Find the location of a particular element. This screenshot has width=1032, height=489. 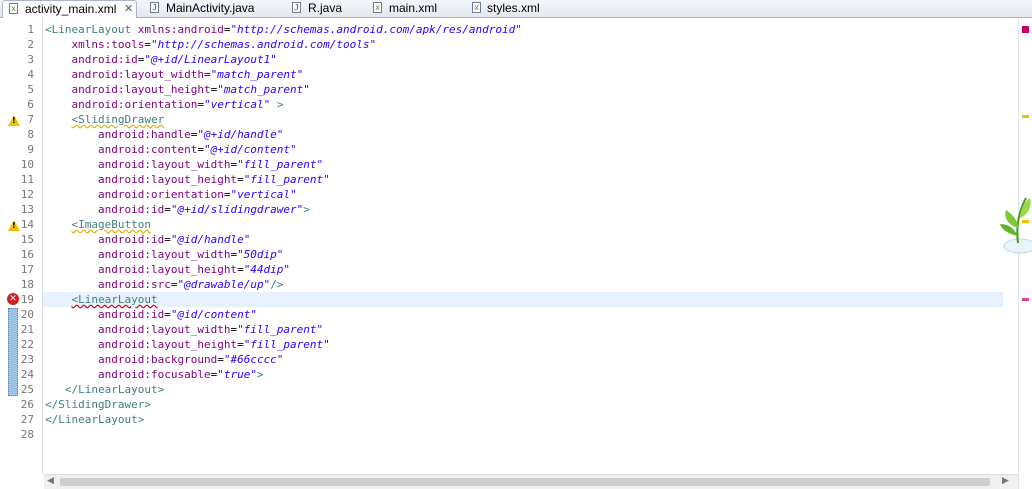

code-line: android:focusable="true"> is located at coordinates (154, 374).